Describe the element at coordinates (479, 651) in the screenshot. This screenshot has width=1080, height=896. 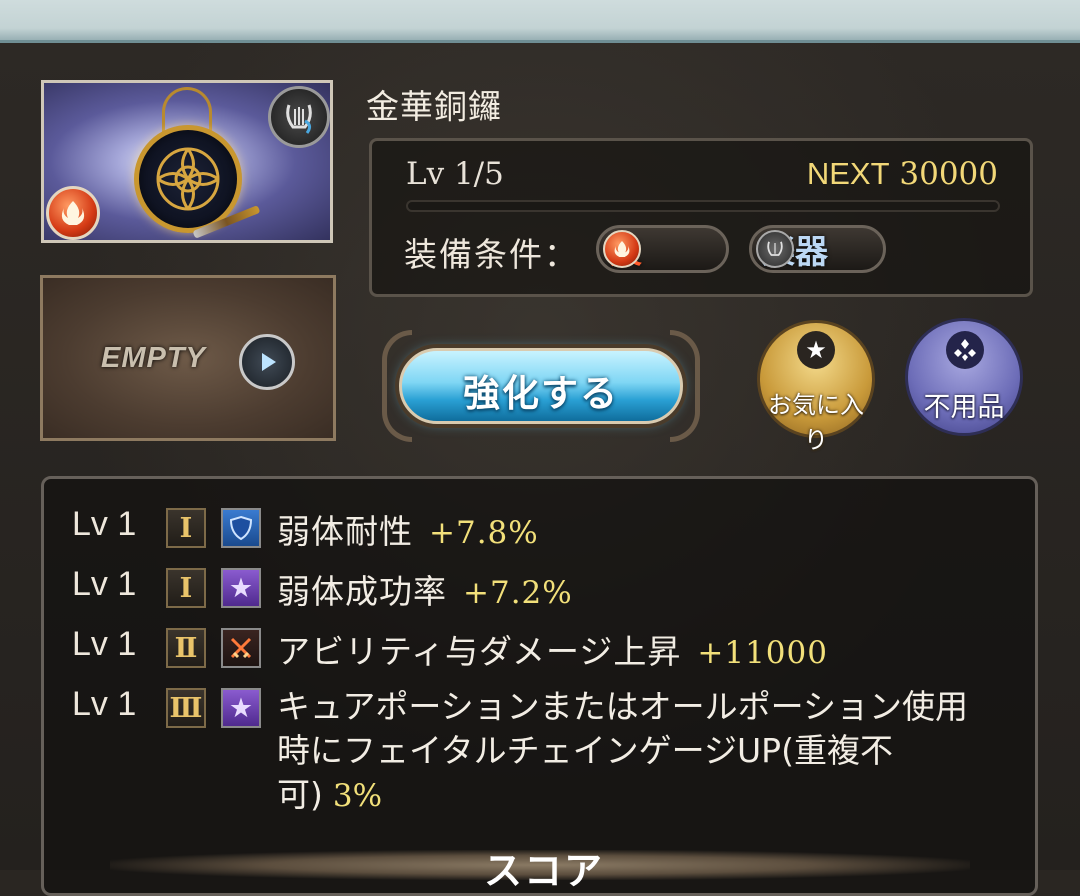
I see `skill-name-text: アビリティ与ダメージ上昇` at that location.